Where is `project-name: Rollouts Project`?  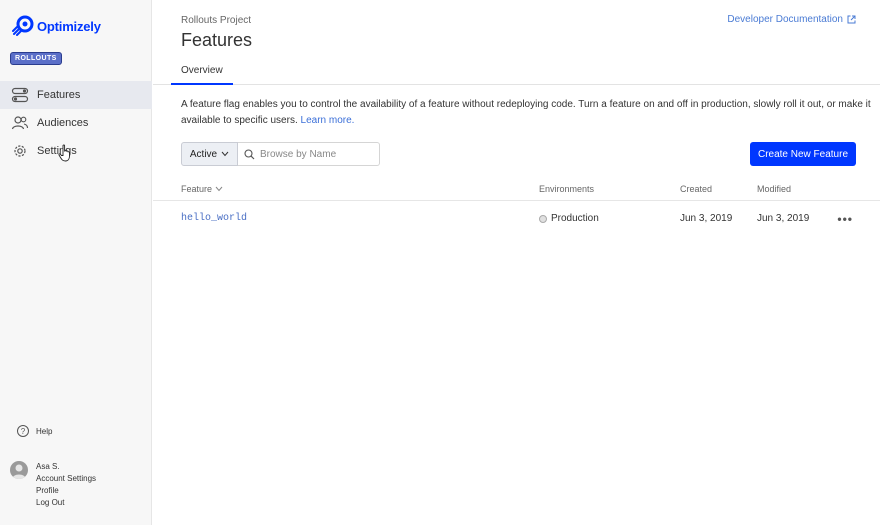
project-name: Rollouts Project is located at coordinates (216, 20).